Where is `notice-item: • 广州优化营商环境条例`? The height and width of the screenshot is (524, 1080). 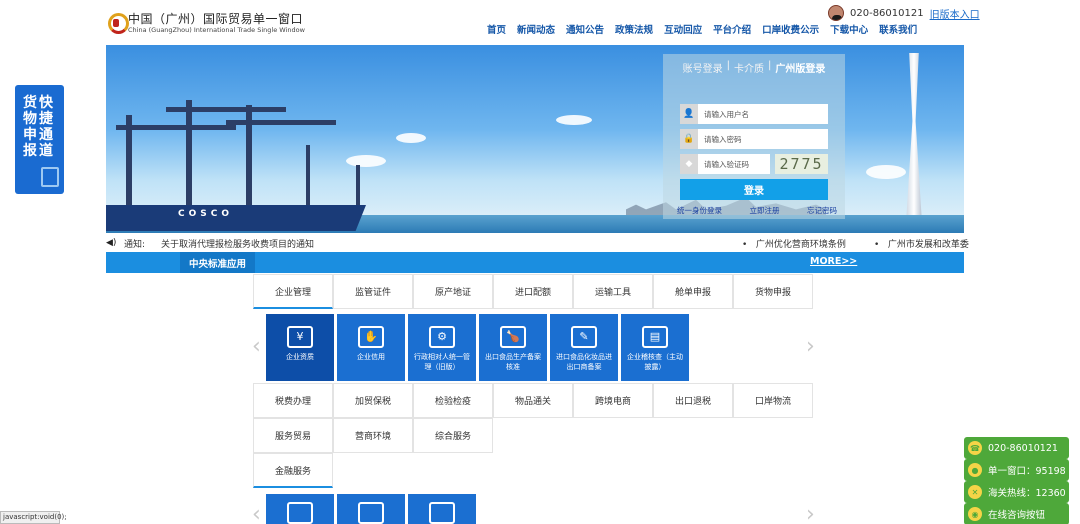
notice-item: • 广州优化营商环境条例 is located at coordinates (794, 243).